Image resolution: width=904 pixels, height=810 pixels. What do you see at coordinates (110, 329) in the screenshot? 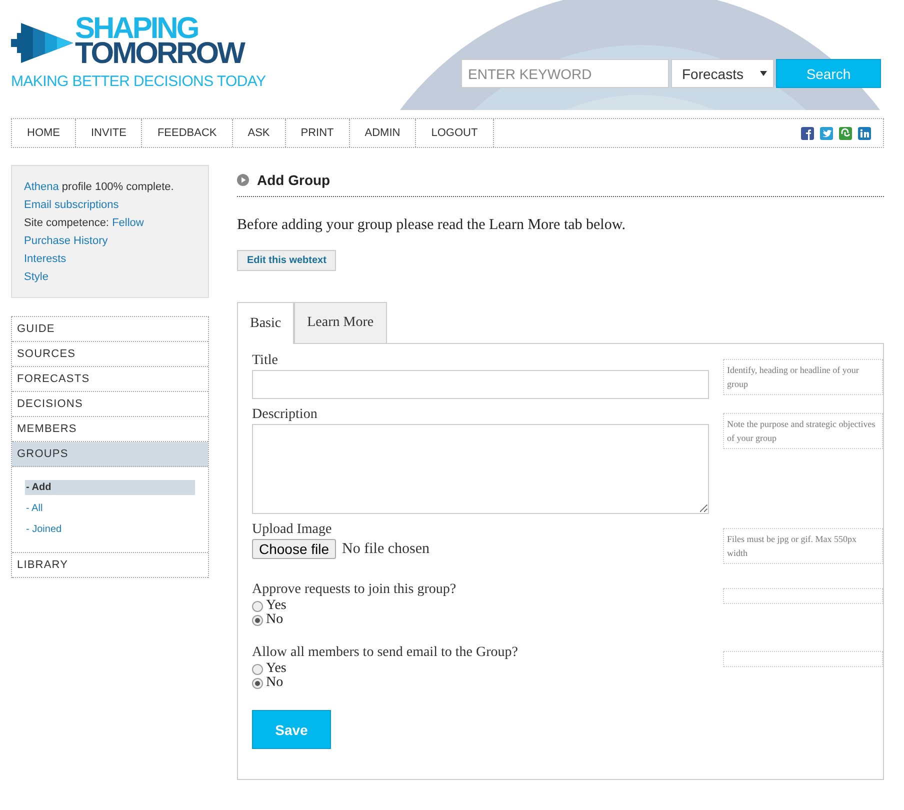
I see `menu-item: GUIDE` at bounding box center [110, 329].